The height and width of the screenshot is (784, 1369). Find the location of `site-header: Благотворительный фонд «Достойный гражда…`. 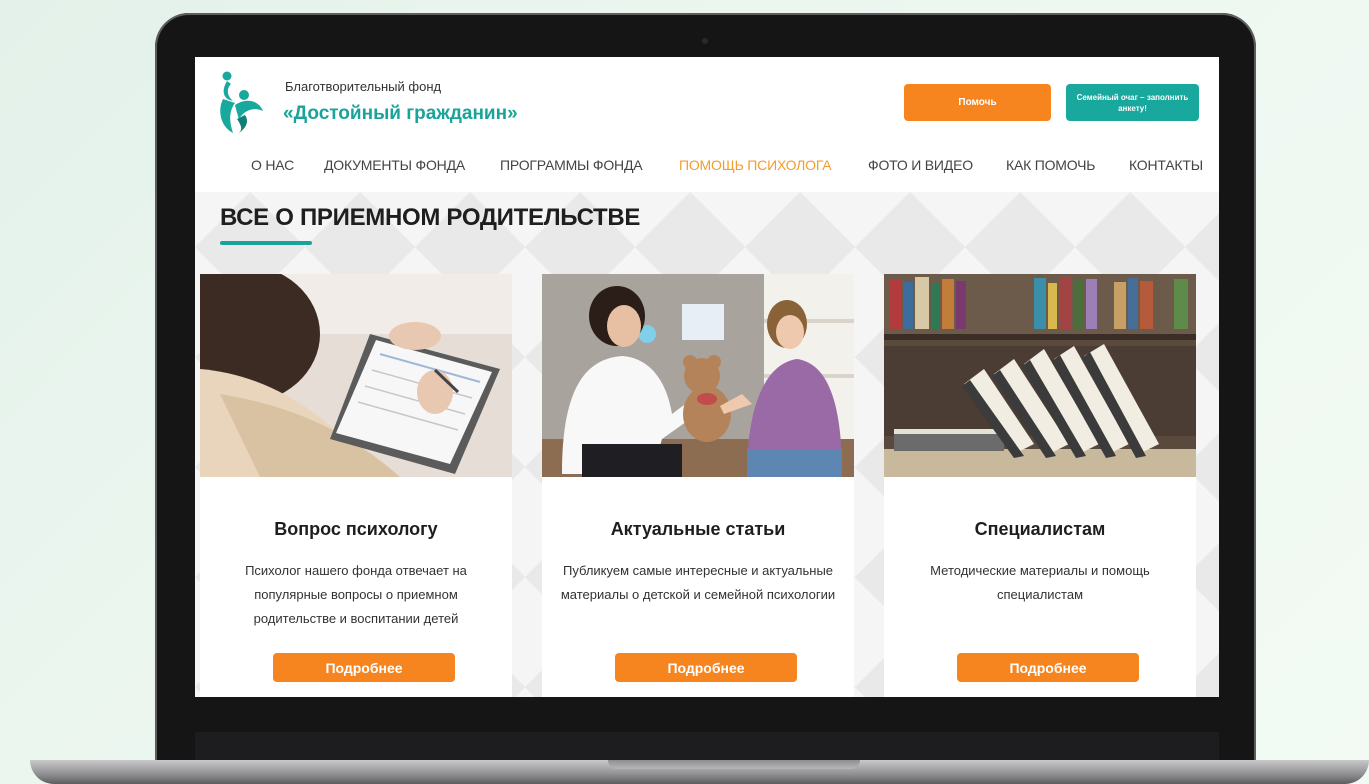

site-header: Благотворительный фонд «Достойный гражда… is located at coordinates (707, 124).